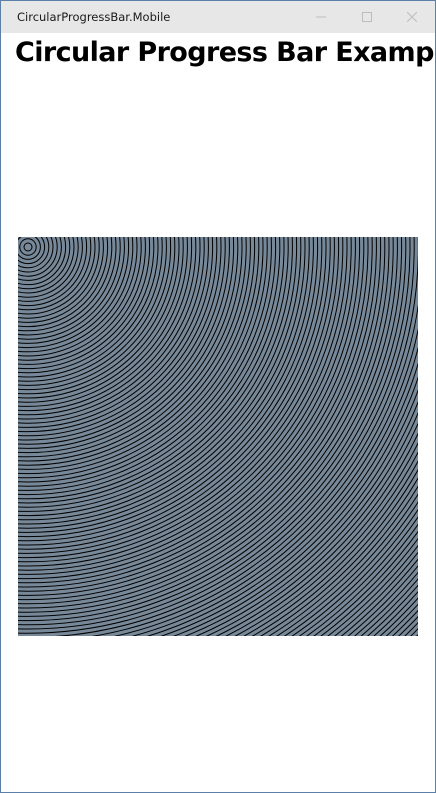  What do you see at coordinates (218, 17) in the screenshot?
I see `title-bar: CircularProgressBar.Mobile` at bounding box center [218, 17].